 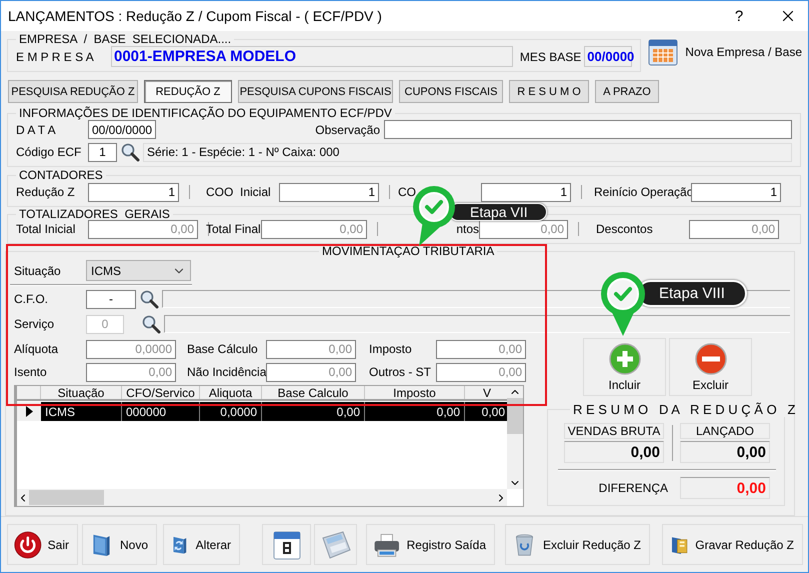 I want to click on group-title: INFORMAÇÕES DE IDENTIFICAÇÃO DO EQUIPAMENTO ECF/PDV, so click(x=205, y=113).